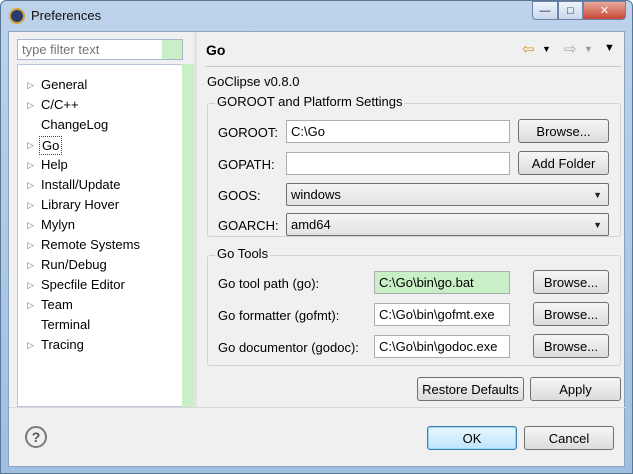 This screenshot has width=633, height=474. What do you see at coordinates (447, 224) in the screenshot?
I see `goarch-select: amd64 ▼` at bounding box center [447, 224].